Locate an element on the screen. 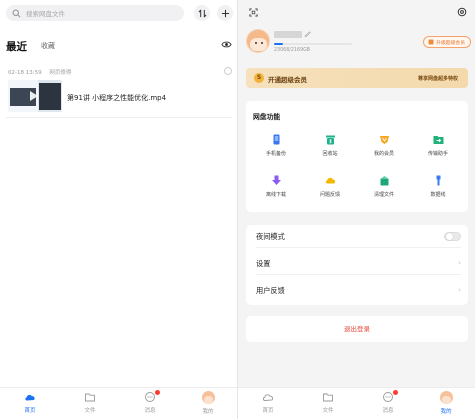 The height and width of the screenshot is (419, 475). search-placeholder: 搜索网盘文件 is located at coordinates (45, 14).